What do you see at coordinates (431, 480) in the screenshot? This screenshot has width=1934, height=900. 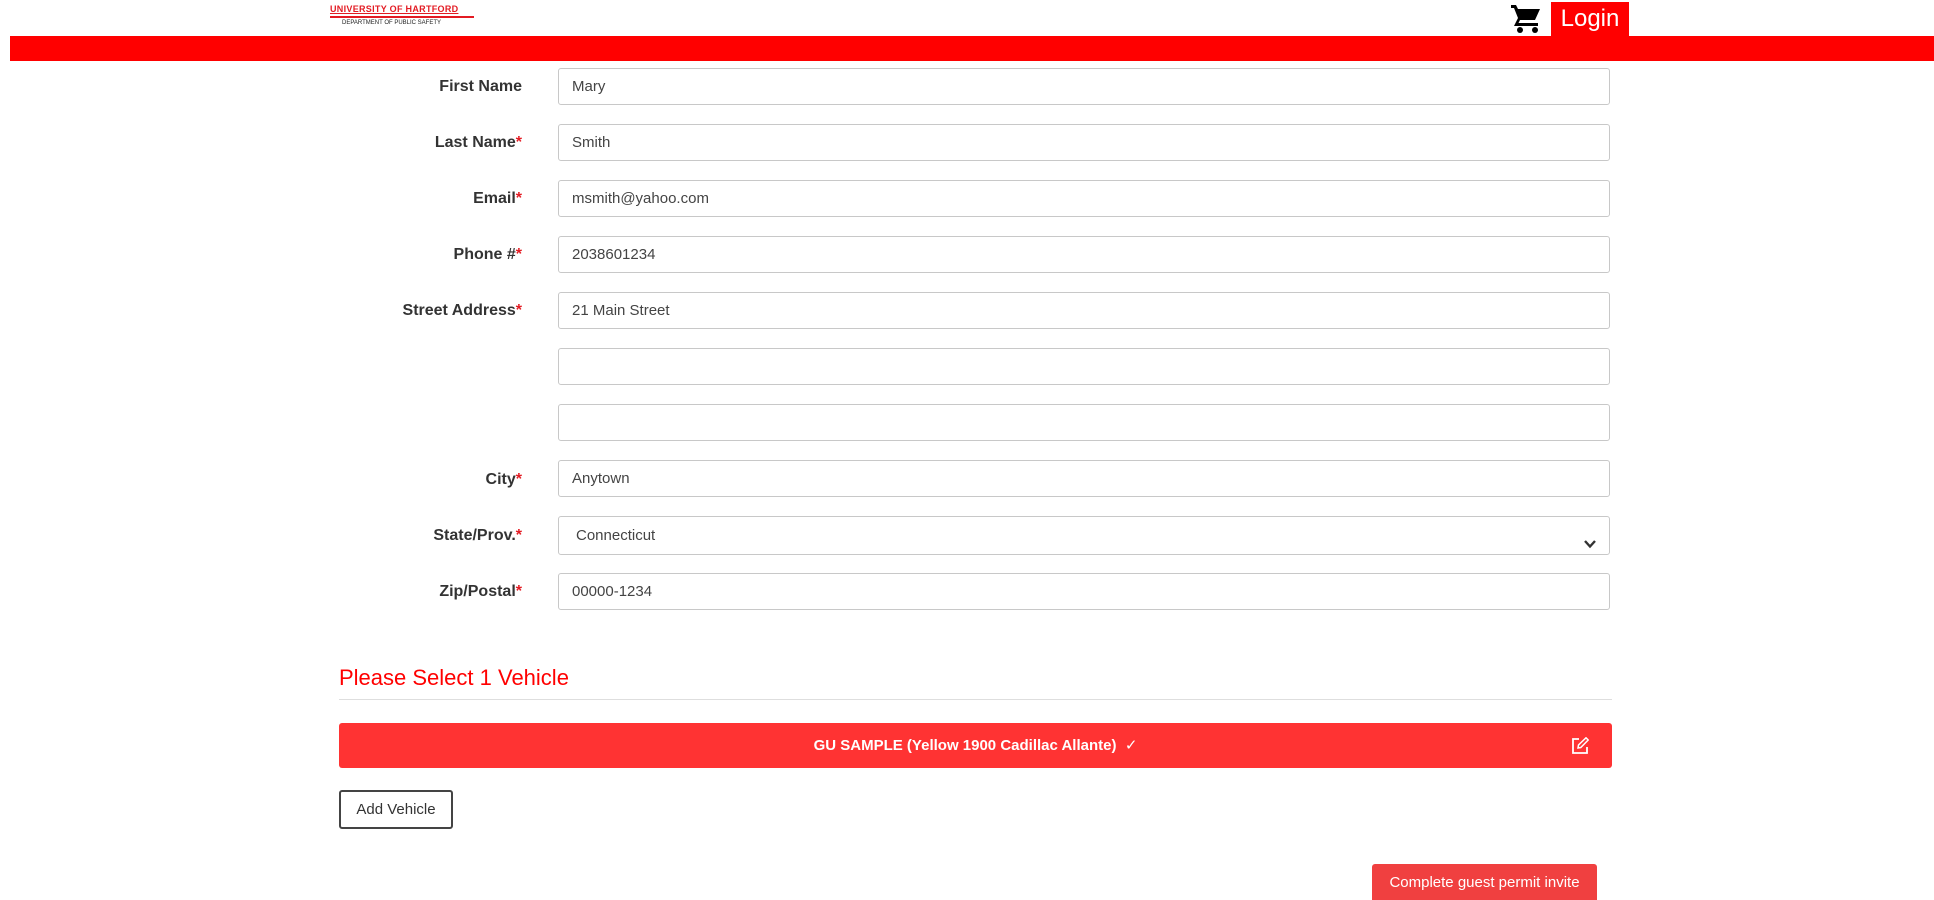 I see `city-label: City*` at bounding box center [431, 480].